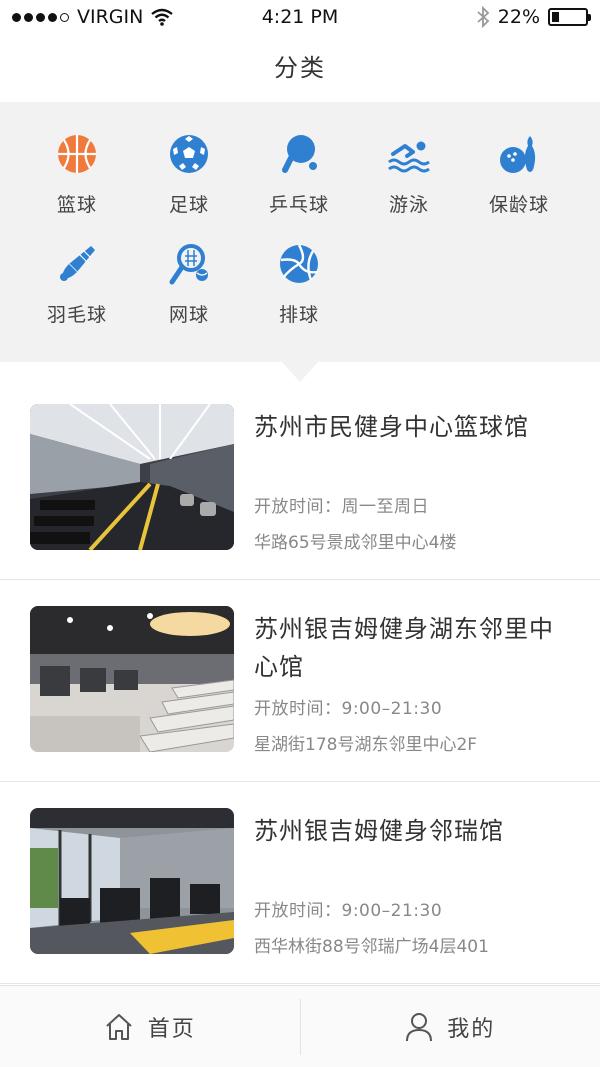 The width and height of the screenshot is (600, 1067). I want to click on swimming-icon, so click(409, 157).